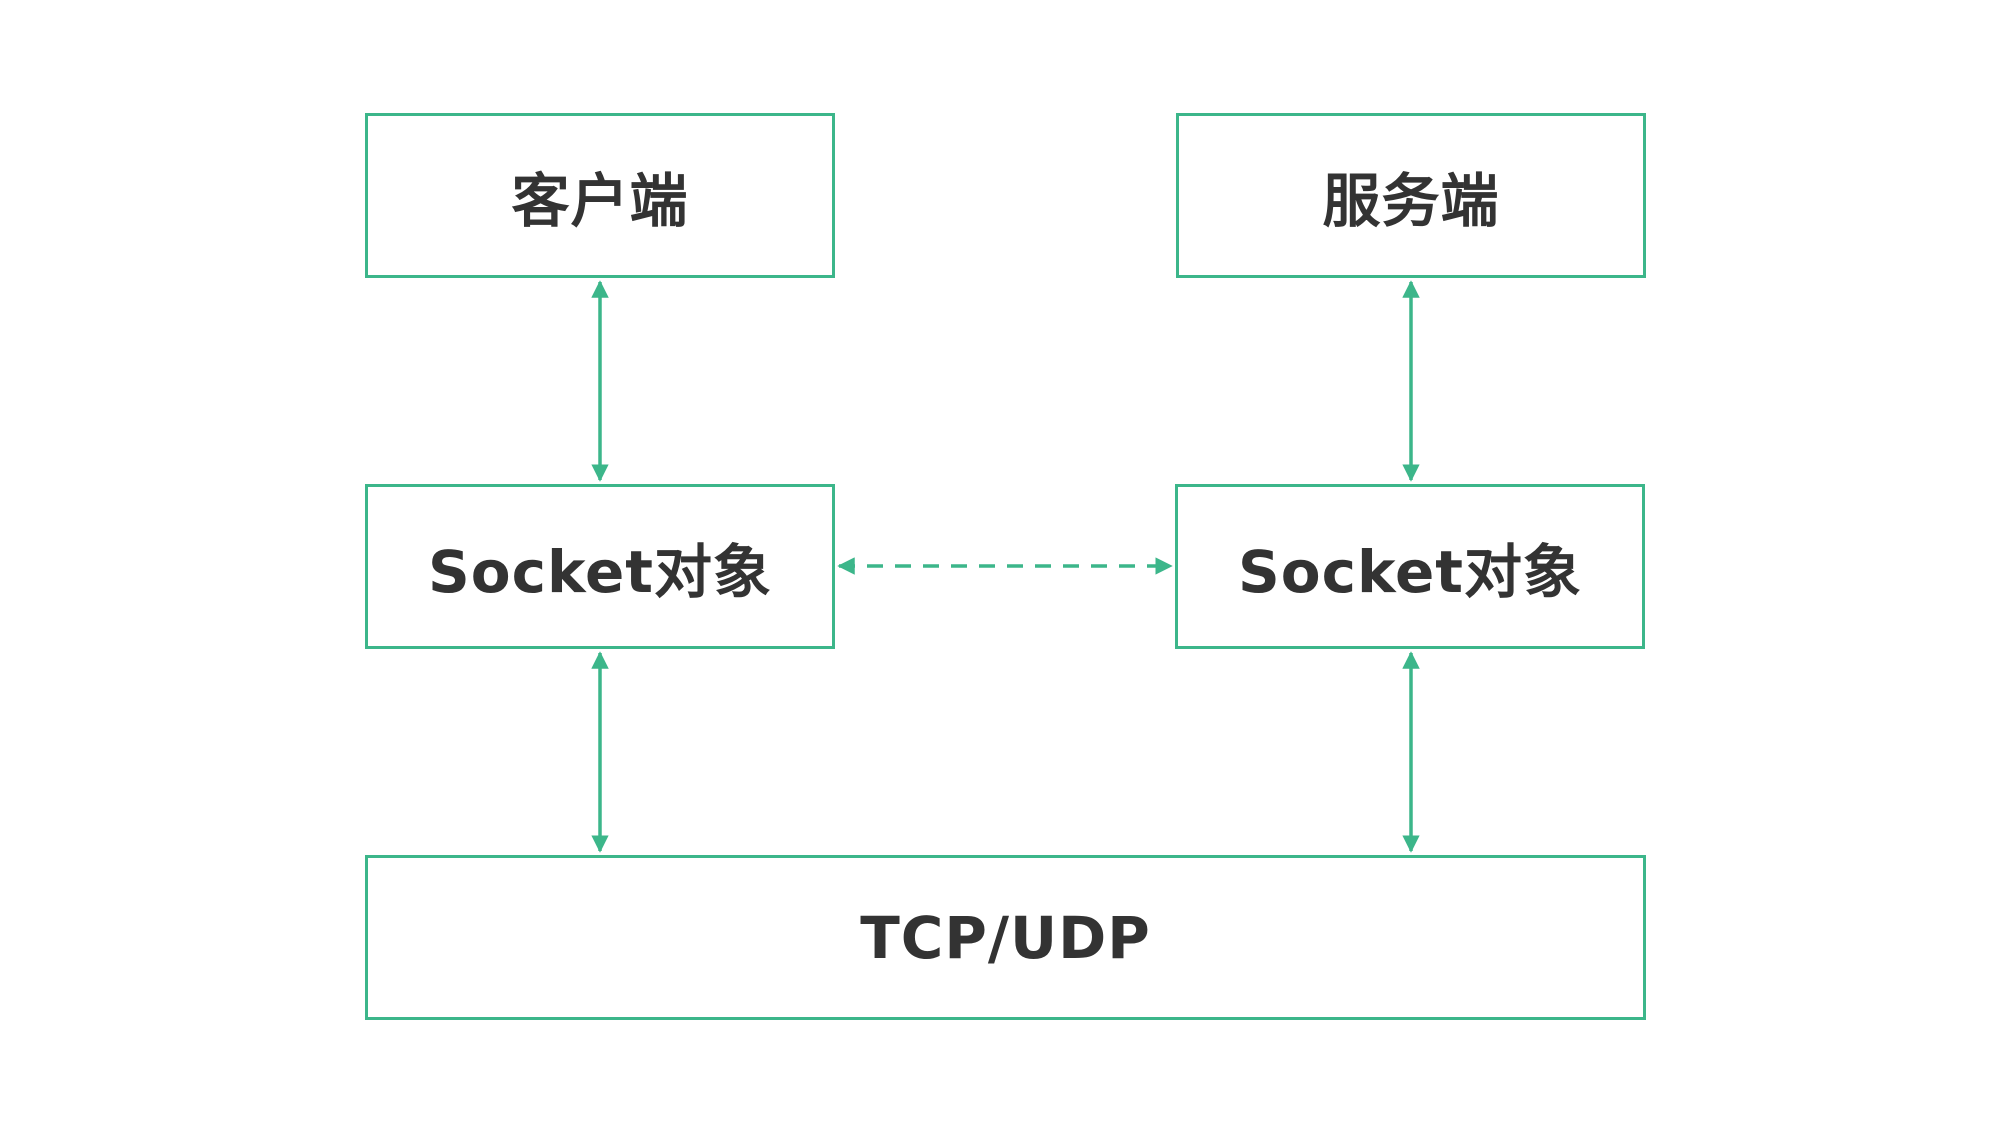  Describe the element at coordinates (1411, 200) in the screenshot. I see `node-server-label: 服务端` at that location.